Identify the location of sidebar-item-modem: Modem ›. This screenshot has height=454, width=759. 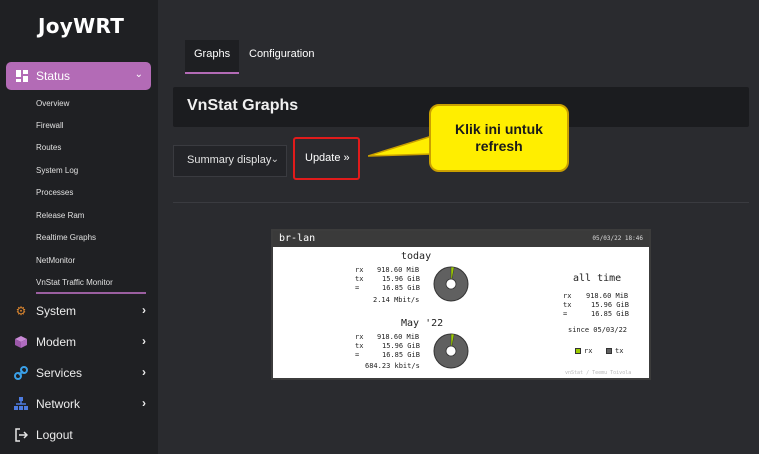
(82, 343).